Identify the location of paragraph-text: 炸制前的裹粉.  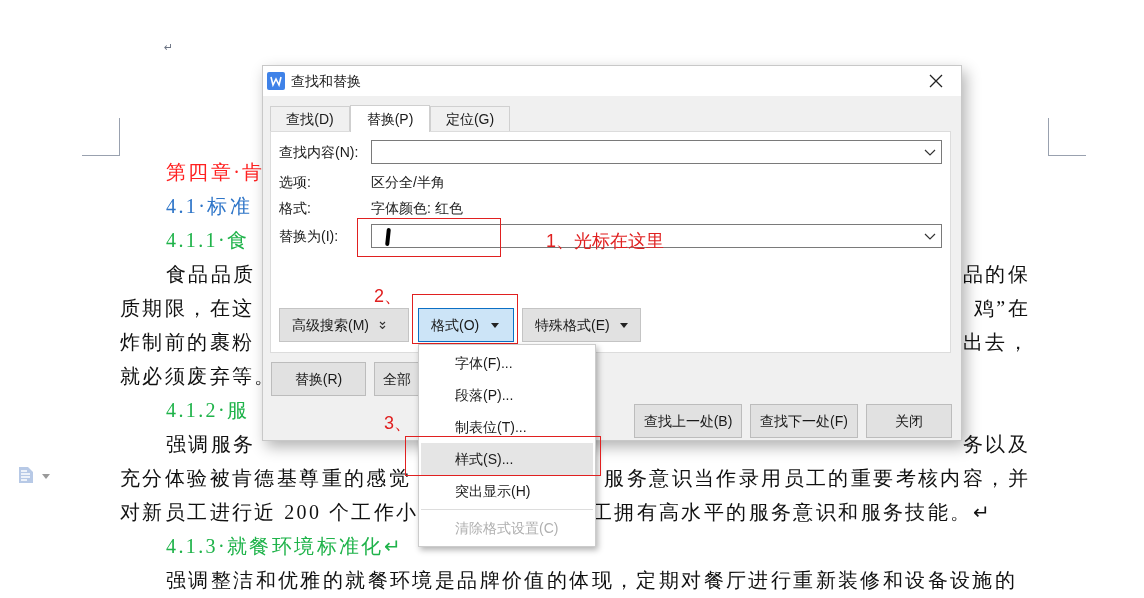
(187, 342).